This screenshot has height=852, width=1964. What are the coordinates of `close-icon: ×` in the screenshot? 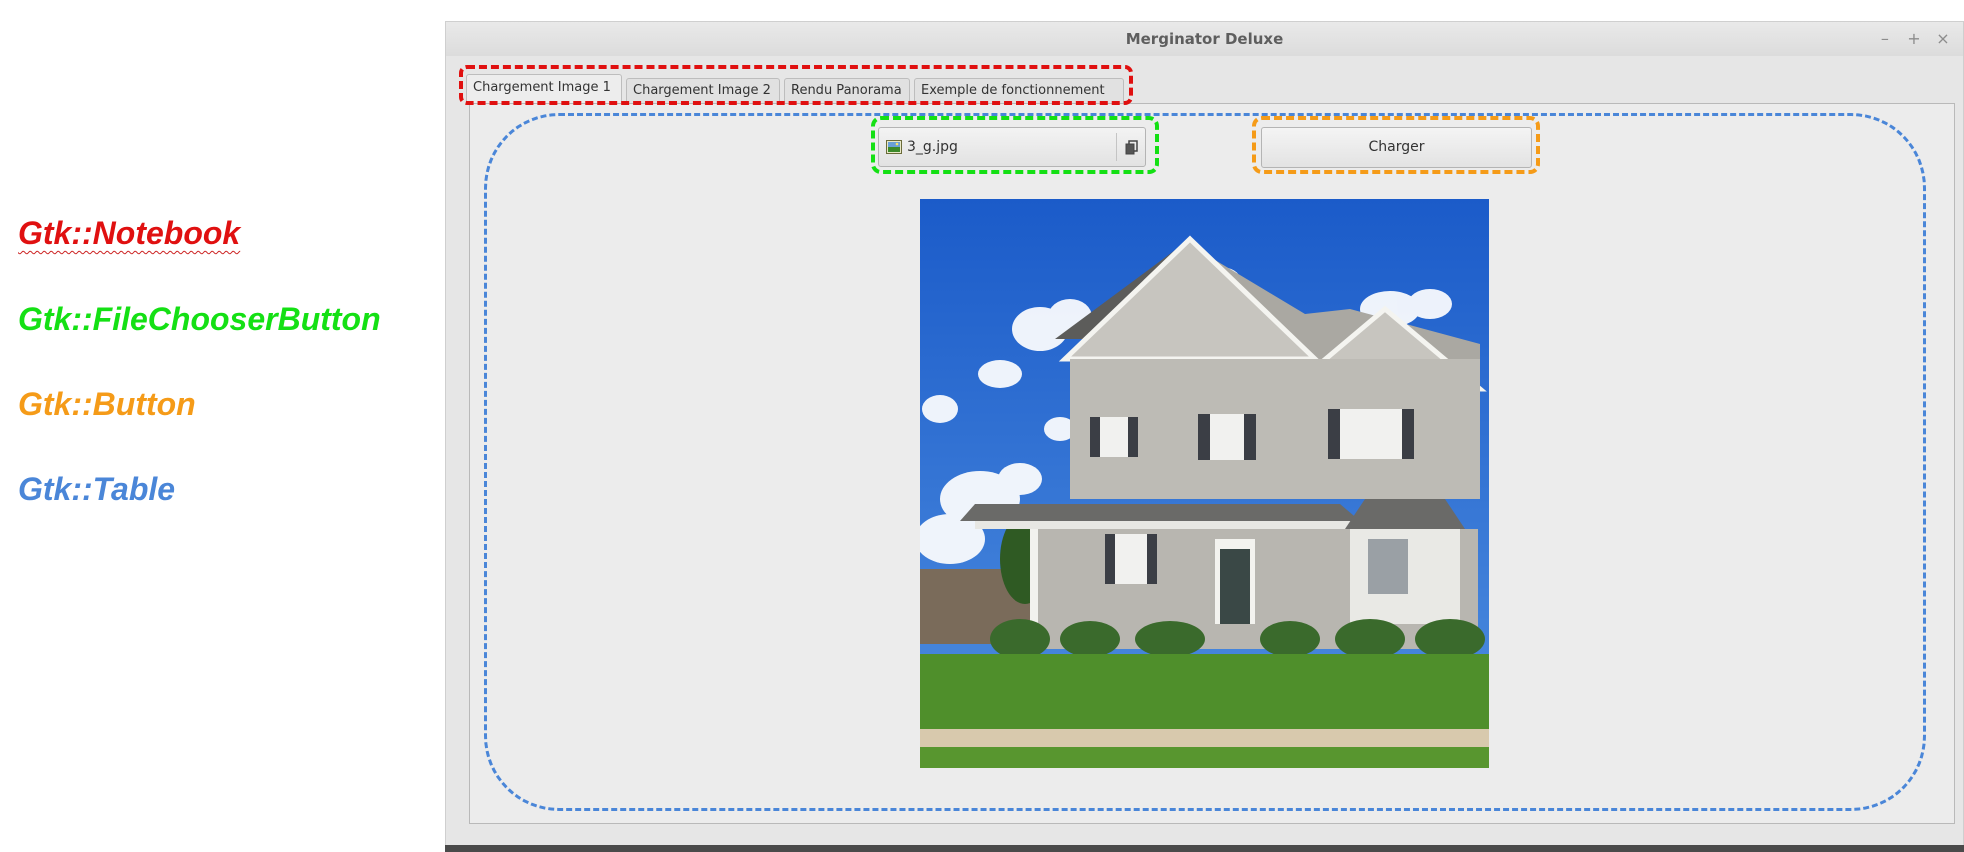 It's located at (1943, 39).